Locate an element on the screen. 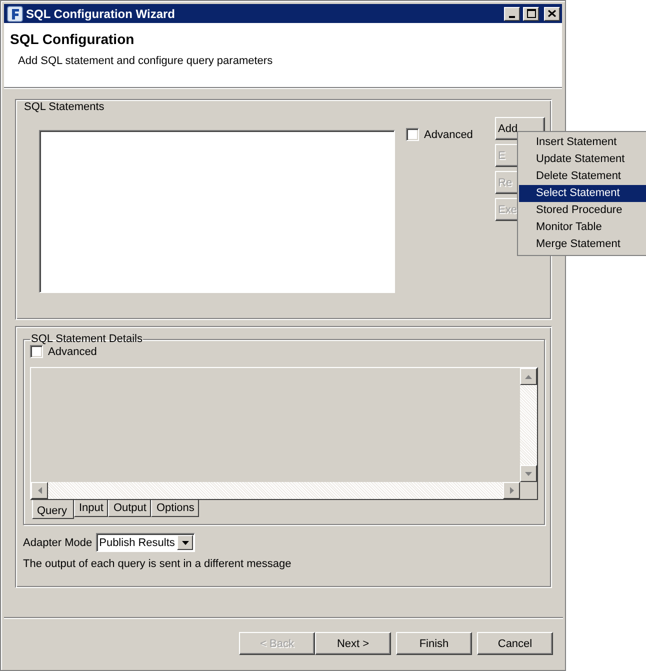 This screenshot has height=671, width=646. window-title: SQL Configuration Wizard is located at coordinates (101, 13).